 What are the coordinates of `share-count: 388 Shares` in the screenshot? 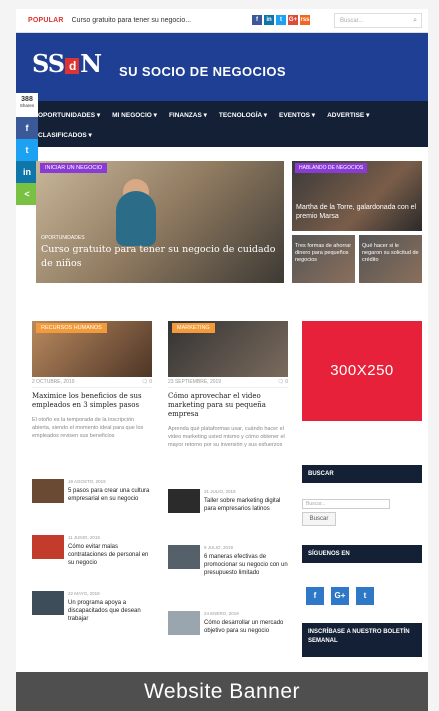 It's located at (27, 105).